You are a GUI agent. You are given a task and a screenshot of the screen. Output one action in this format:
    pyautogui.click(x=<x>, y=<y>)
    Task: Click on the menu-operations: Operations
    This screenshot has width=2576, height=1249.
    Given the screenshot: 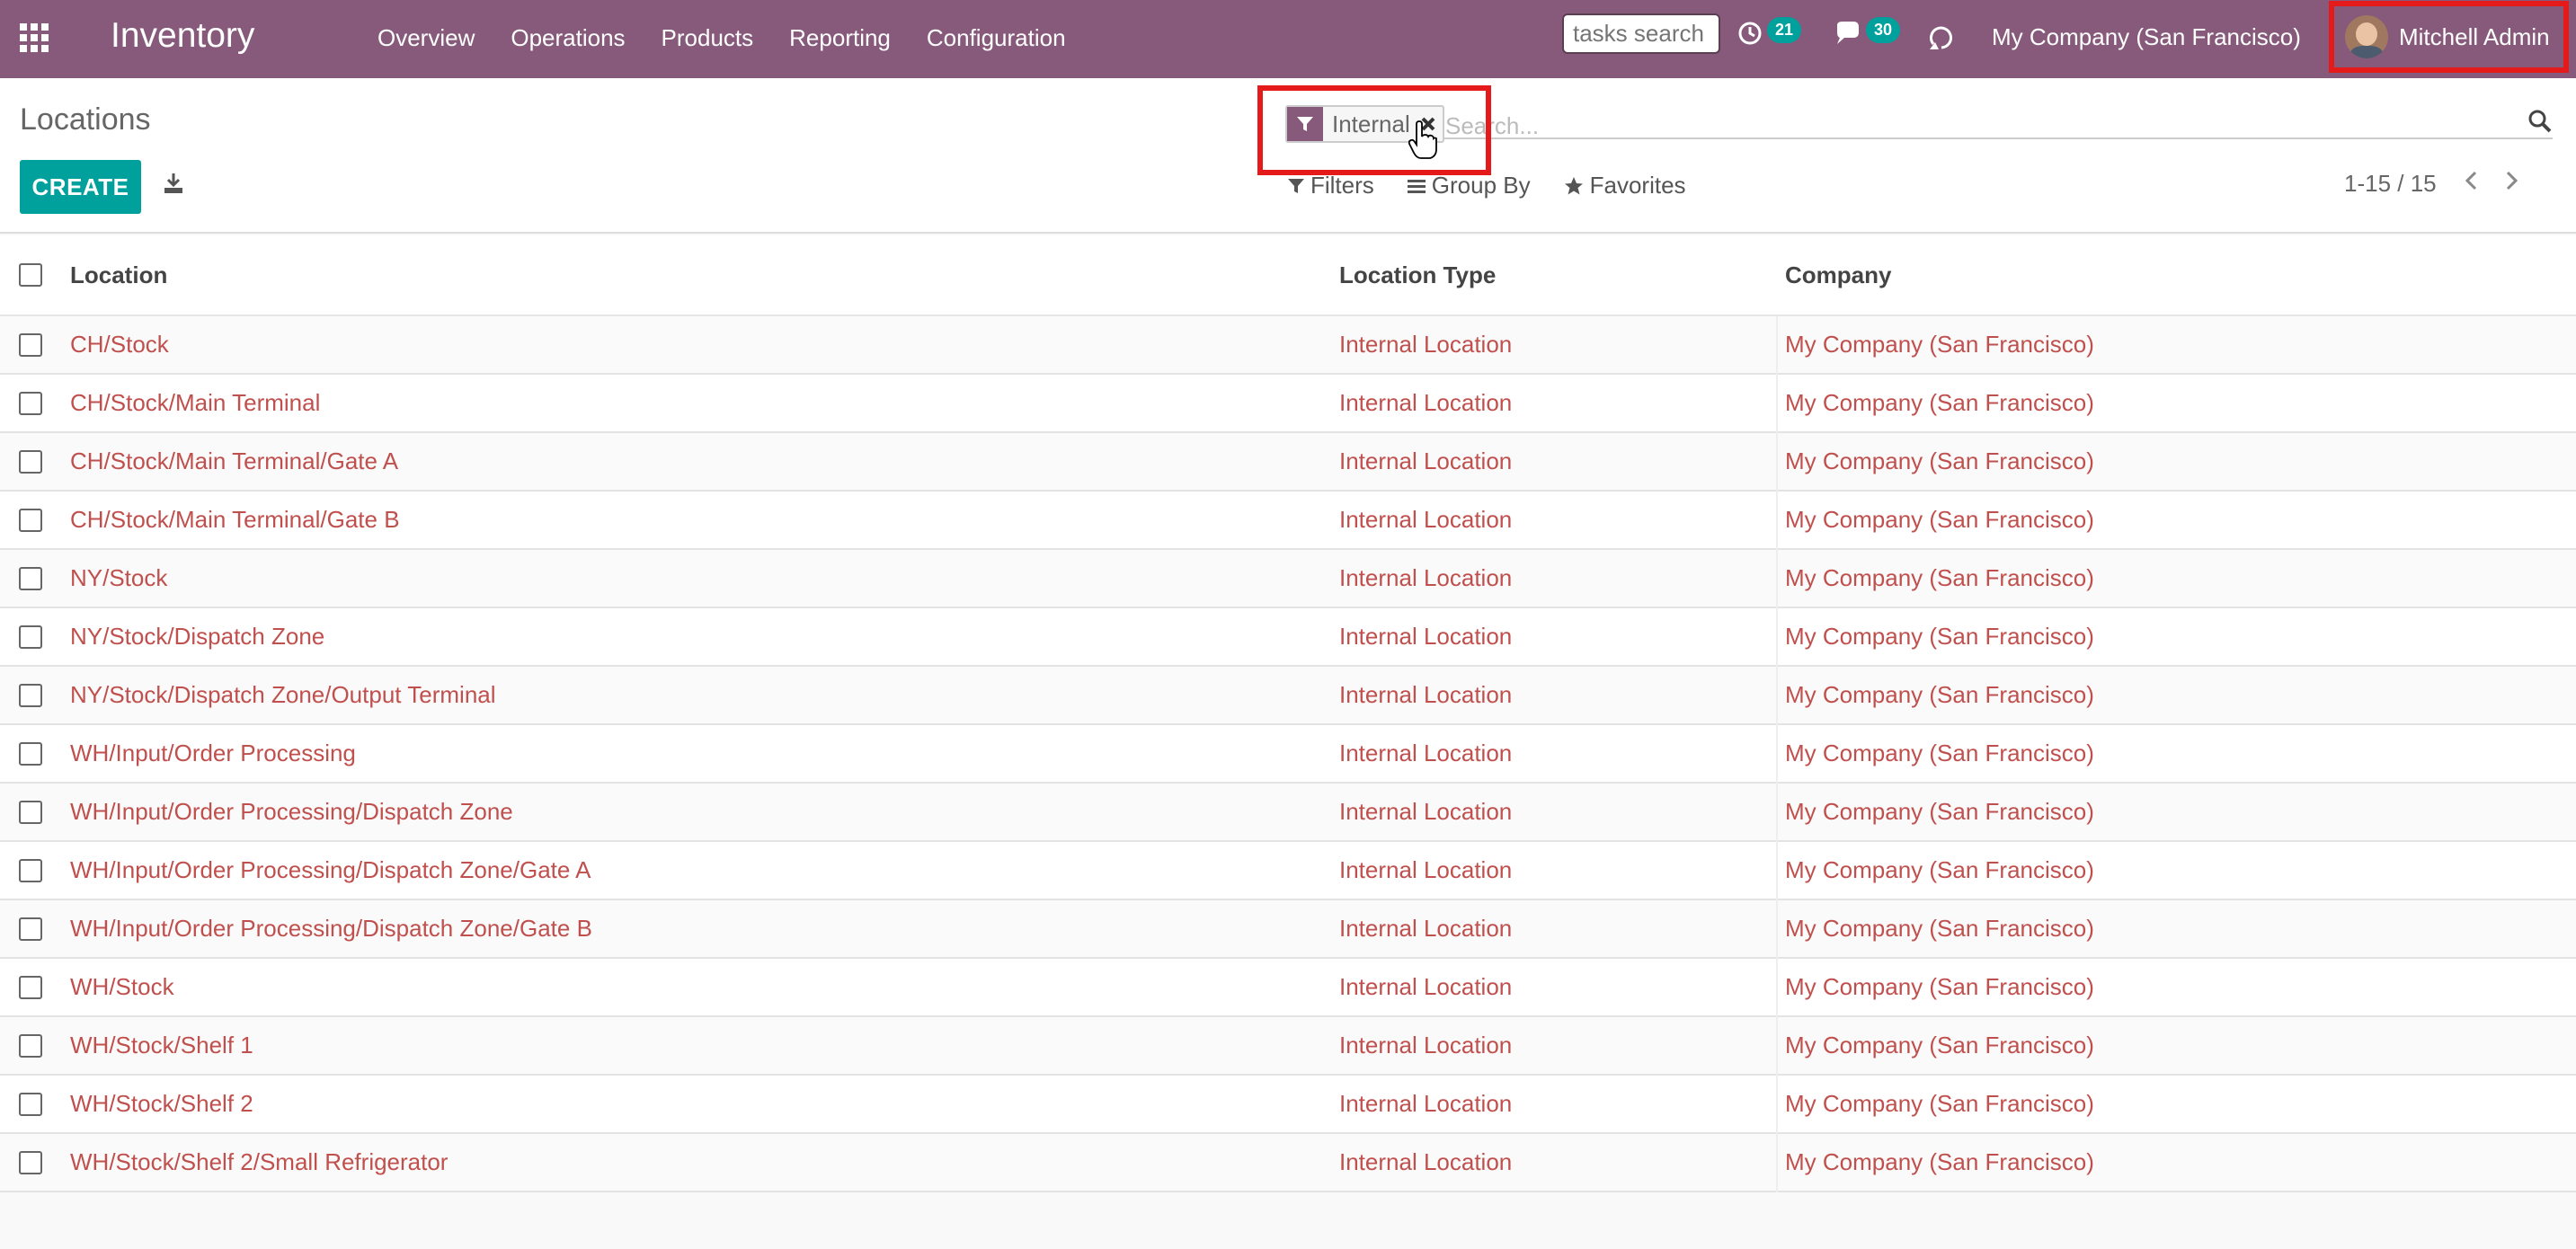 What is the action you would take?
    pyautogui.click(x=568, y=38)
    